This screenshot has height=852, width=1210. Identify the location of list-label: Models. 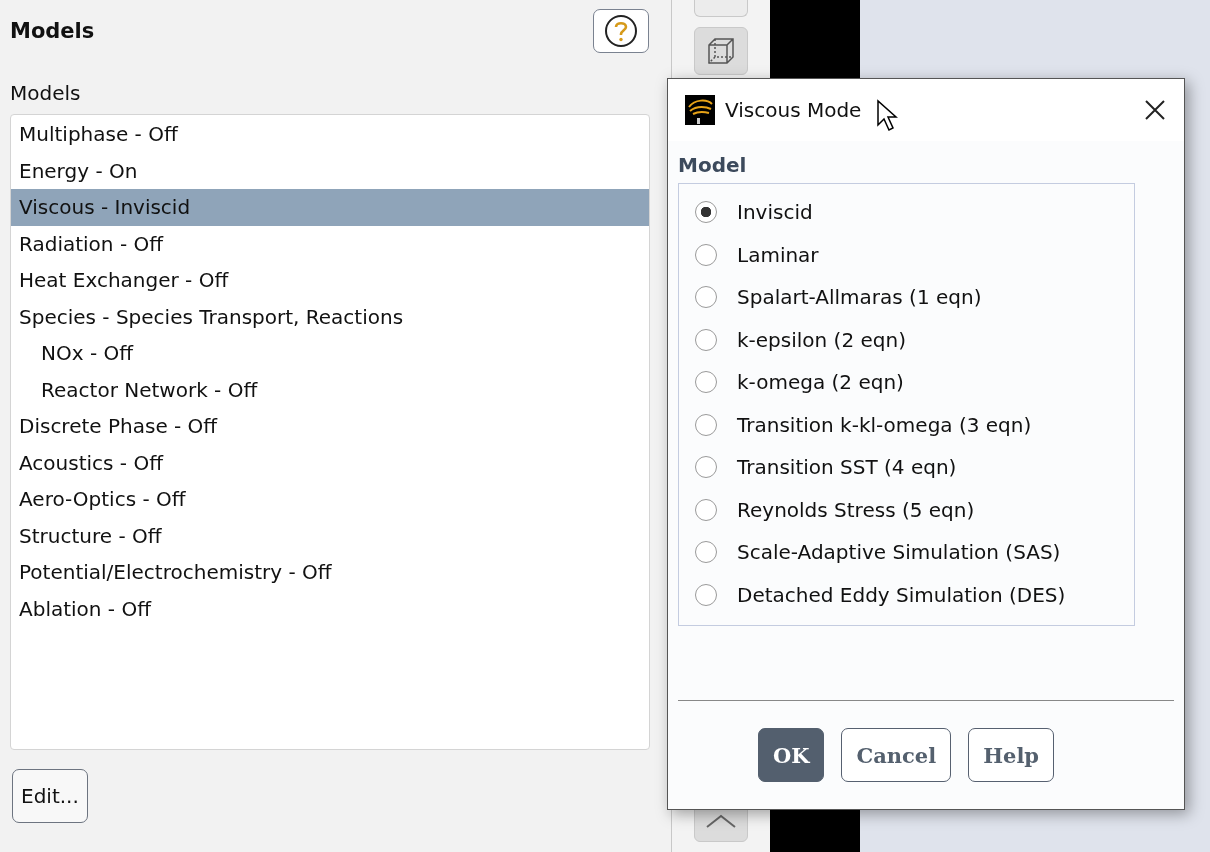
(46, 93).